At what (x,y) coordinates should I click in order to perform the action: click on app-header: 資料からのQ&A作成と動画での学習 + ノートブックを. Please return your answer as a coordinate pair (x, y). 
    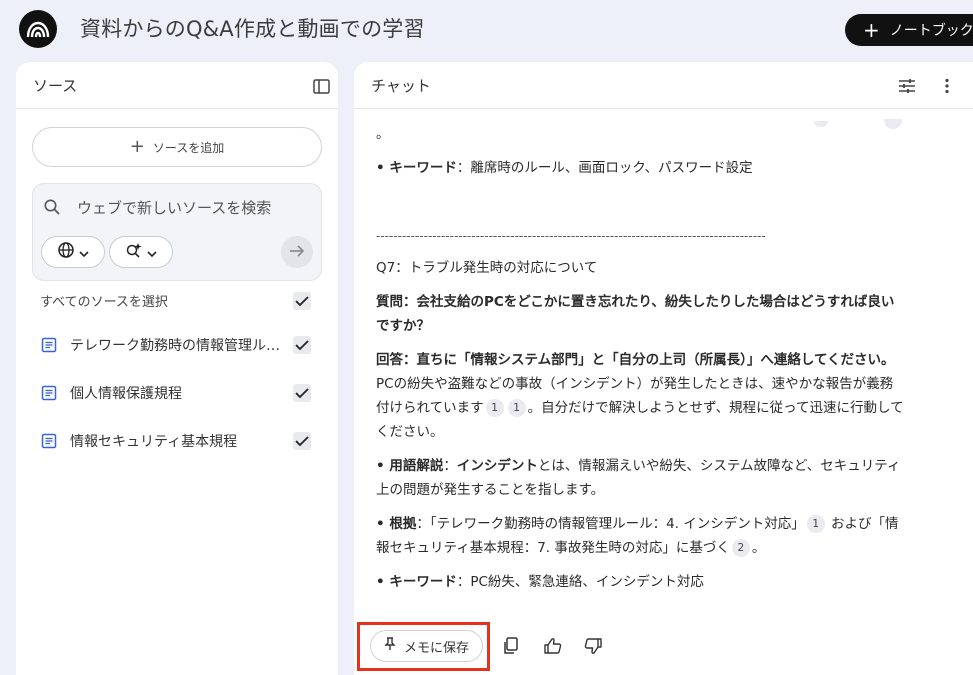
    Looking at the image, I should click on (486, 29).